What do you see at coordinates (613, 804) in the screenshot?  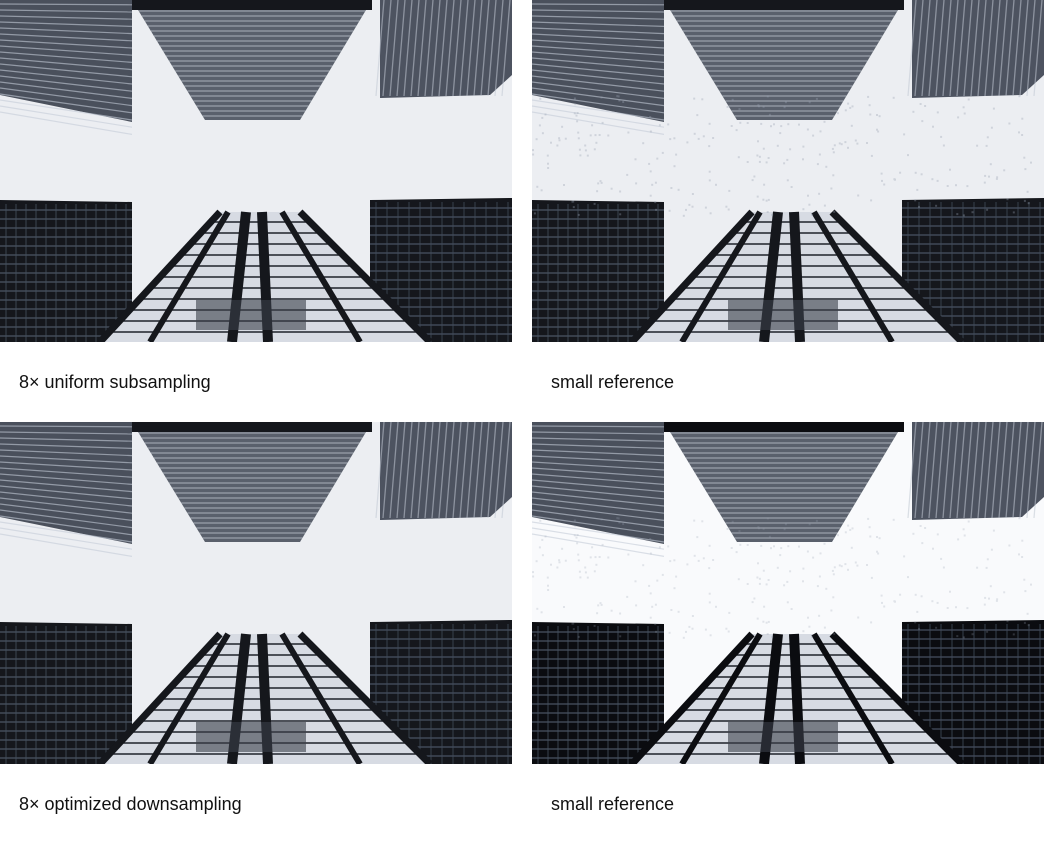 I see `caption-small-reference-bottom: small reference` at bounding box center [613, 804].